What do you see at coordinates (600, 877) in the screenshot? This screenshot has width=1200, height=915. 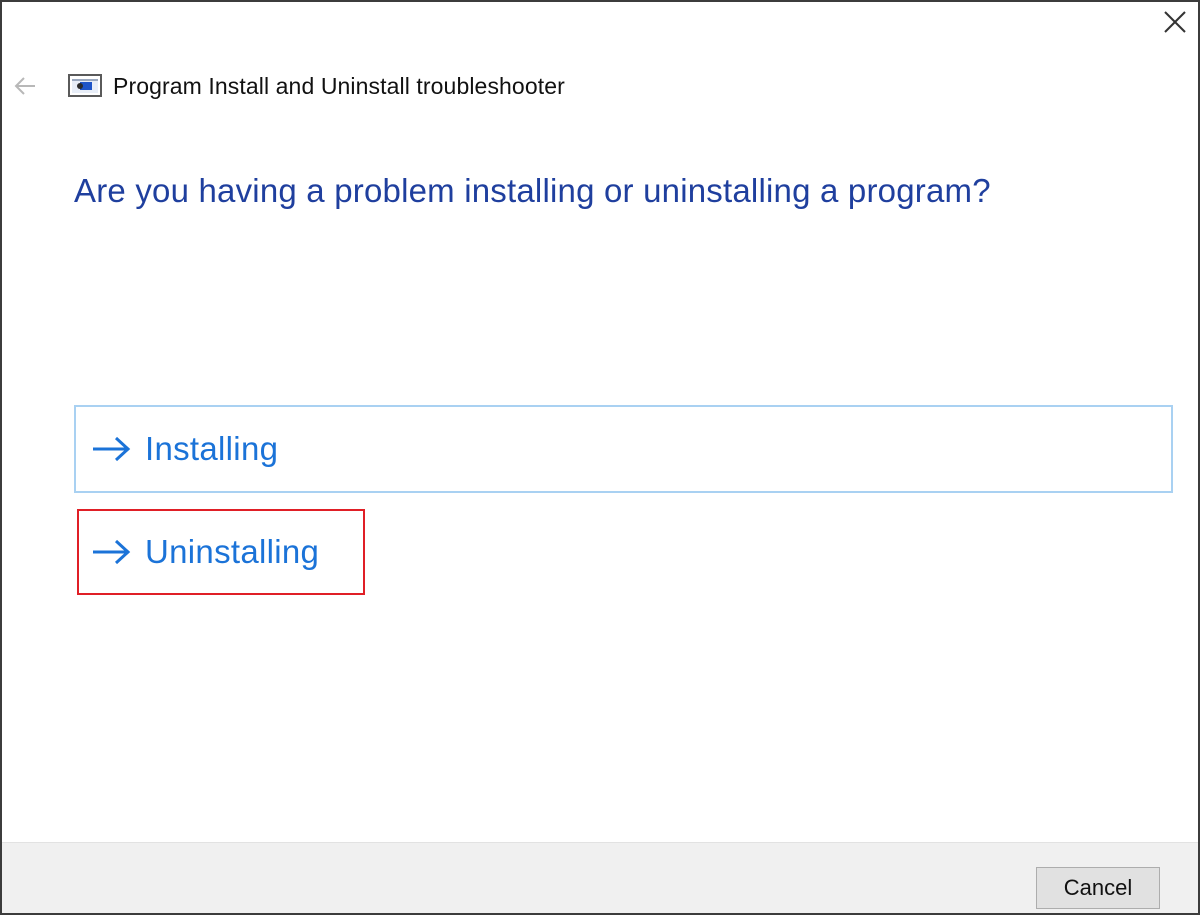 I see `footer-bar: Cancel` at bounding box center [600, 877].